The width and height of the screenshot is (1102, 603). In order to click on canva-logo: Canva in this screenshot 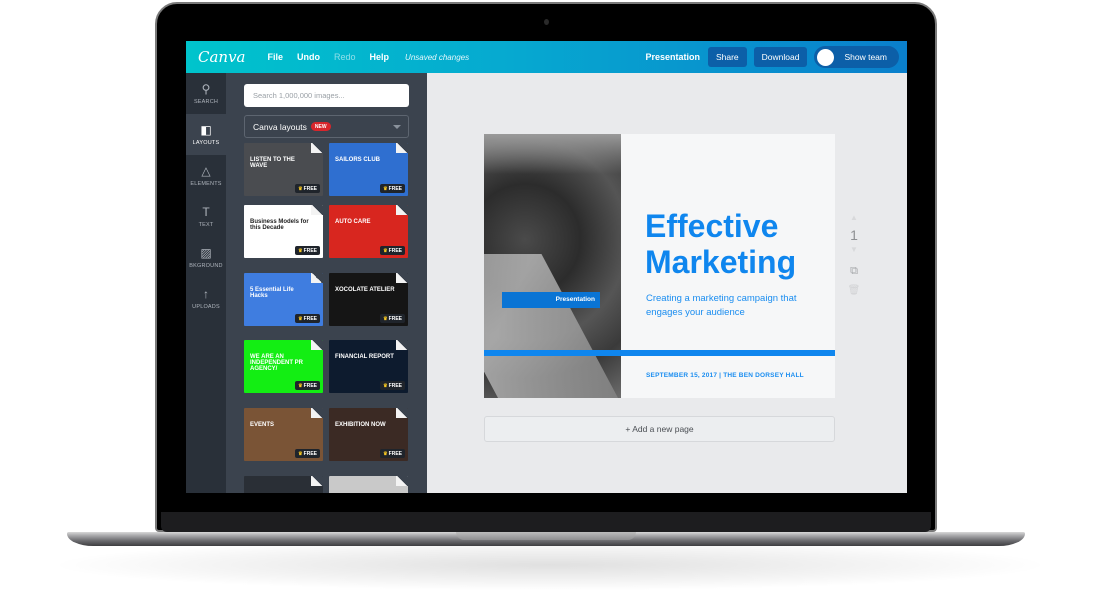, I will do `click(222, 57)`.